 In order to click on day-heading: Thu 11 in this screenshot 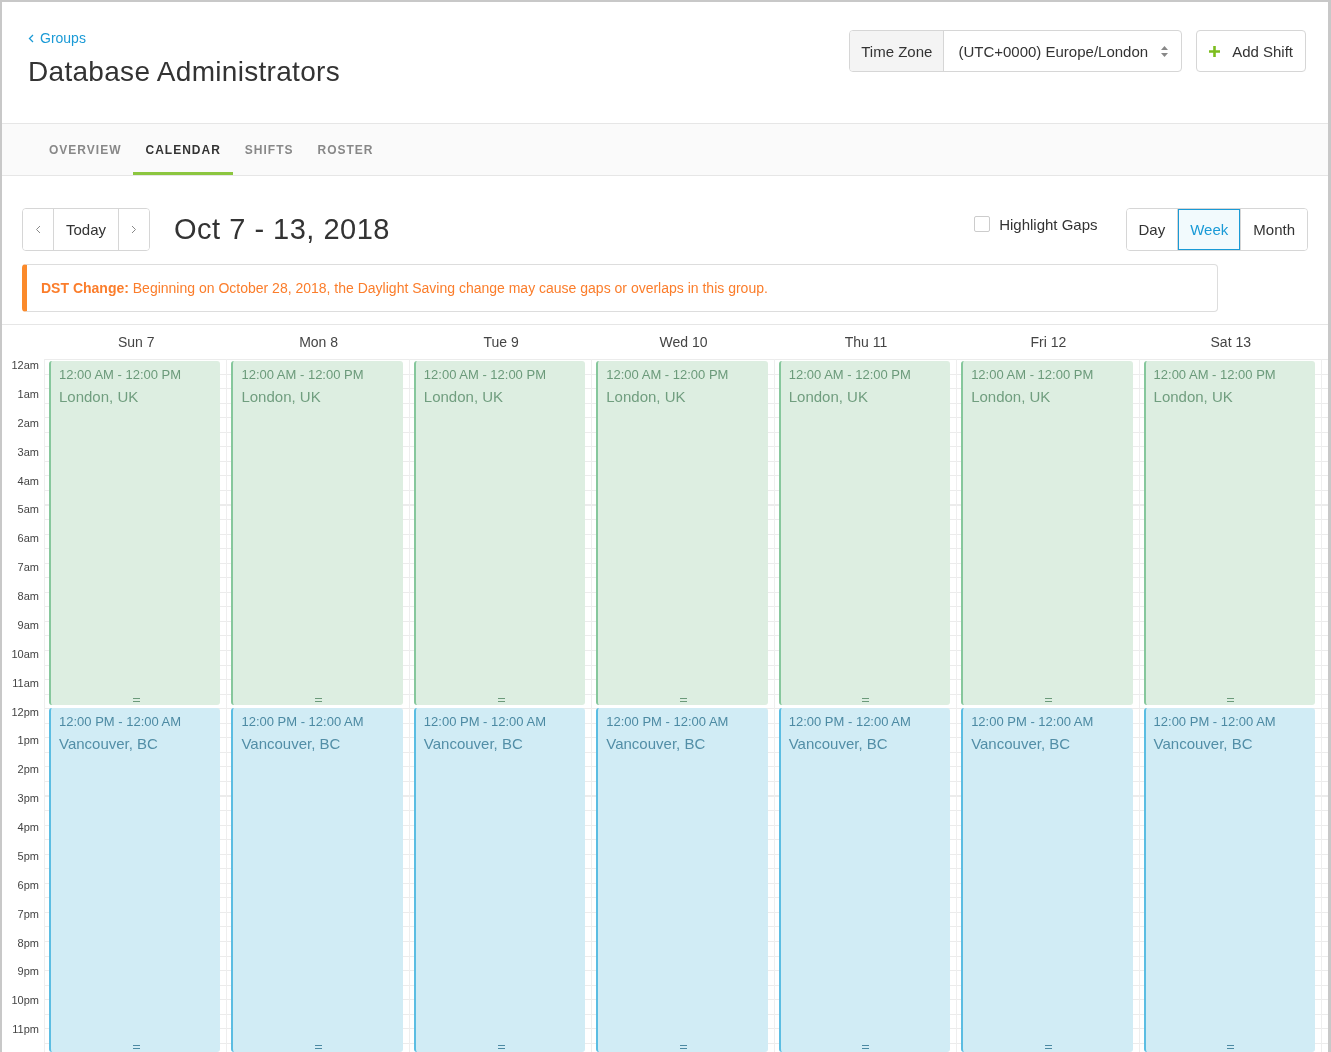, I will do `click(866, 342)`.